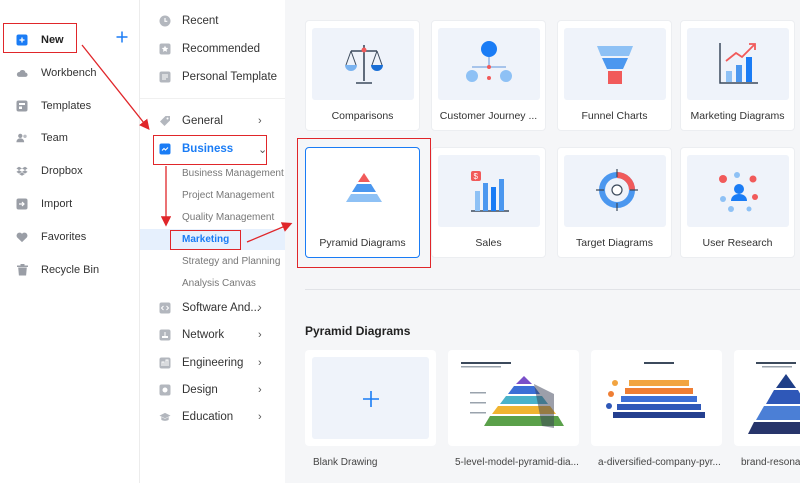 The height and width of the screenshot is (483, 800). I want to click on annotation-arrows, so click(187, 143).